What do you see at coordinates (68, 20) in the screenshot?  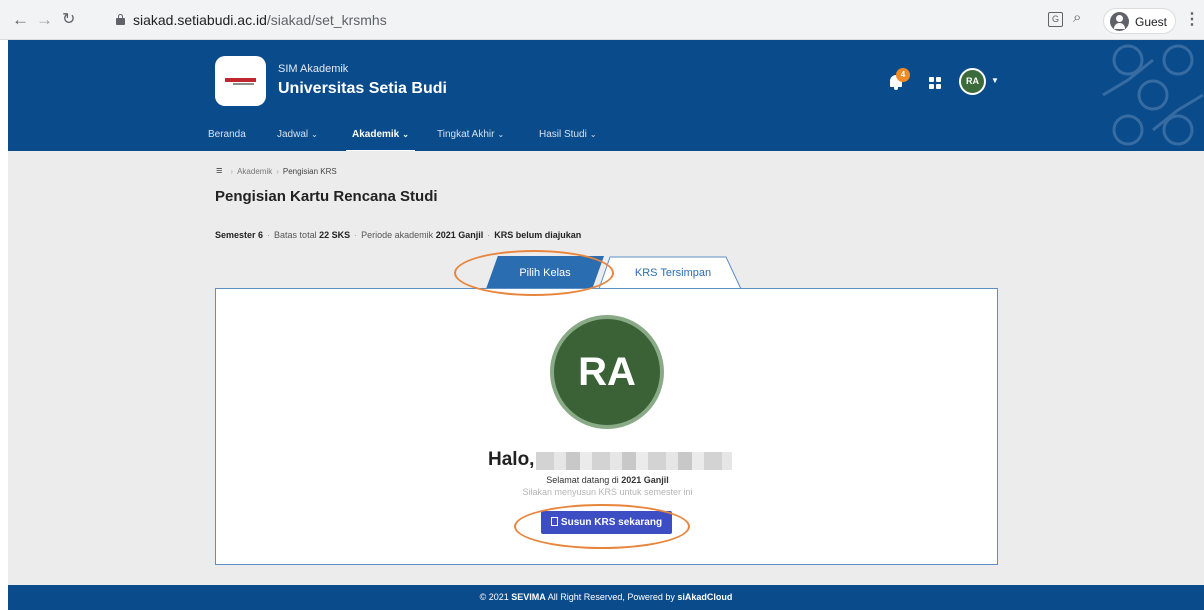 I see `reload-icon: ↻` at bounding box center [68, 20].